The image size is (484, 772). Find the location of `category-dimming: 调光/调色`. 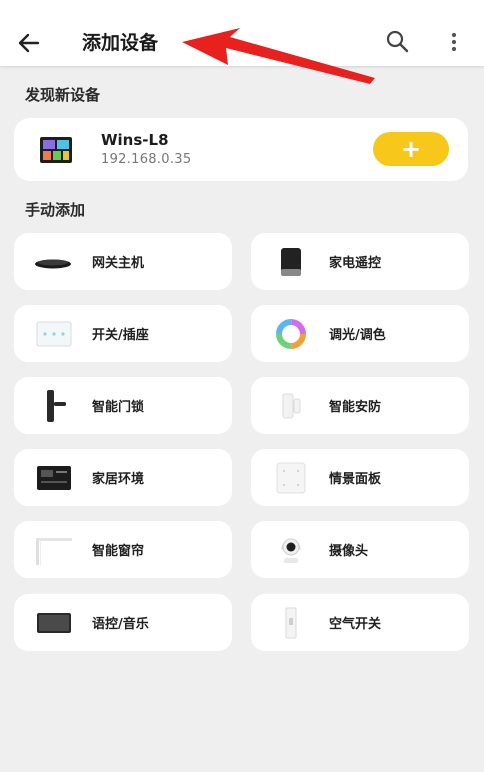

category-dimming: 调光/调色 is located at coordinates (360, 333).